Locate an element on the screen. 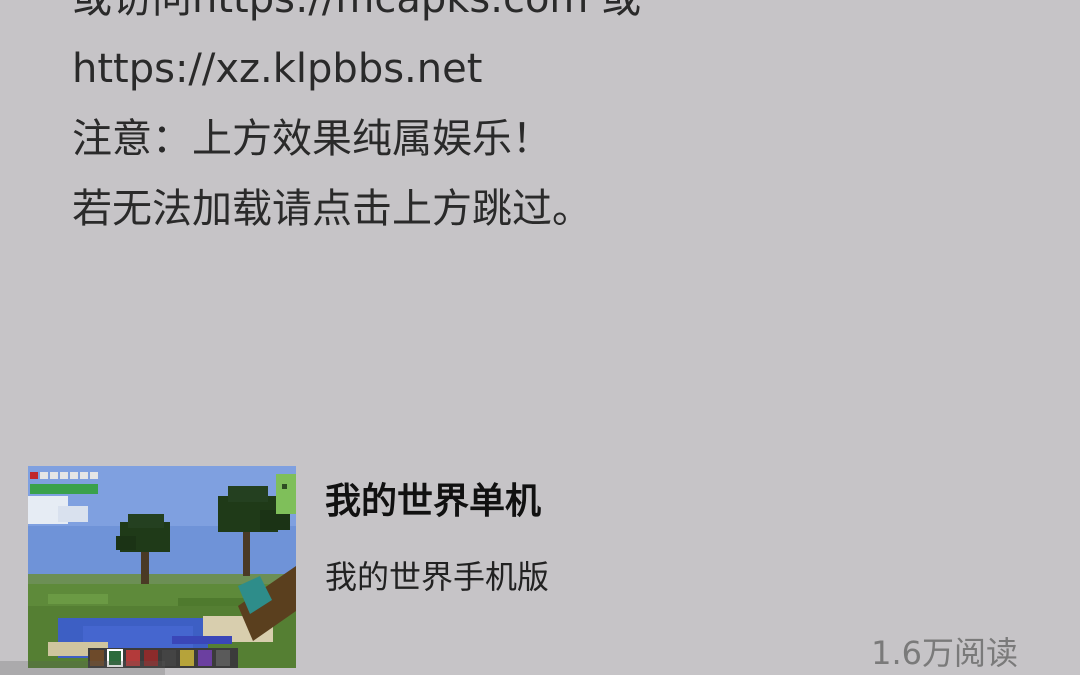 This screenshot has width=1080, height=675. card-thumbnail is located at coordinates (162, 567).